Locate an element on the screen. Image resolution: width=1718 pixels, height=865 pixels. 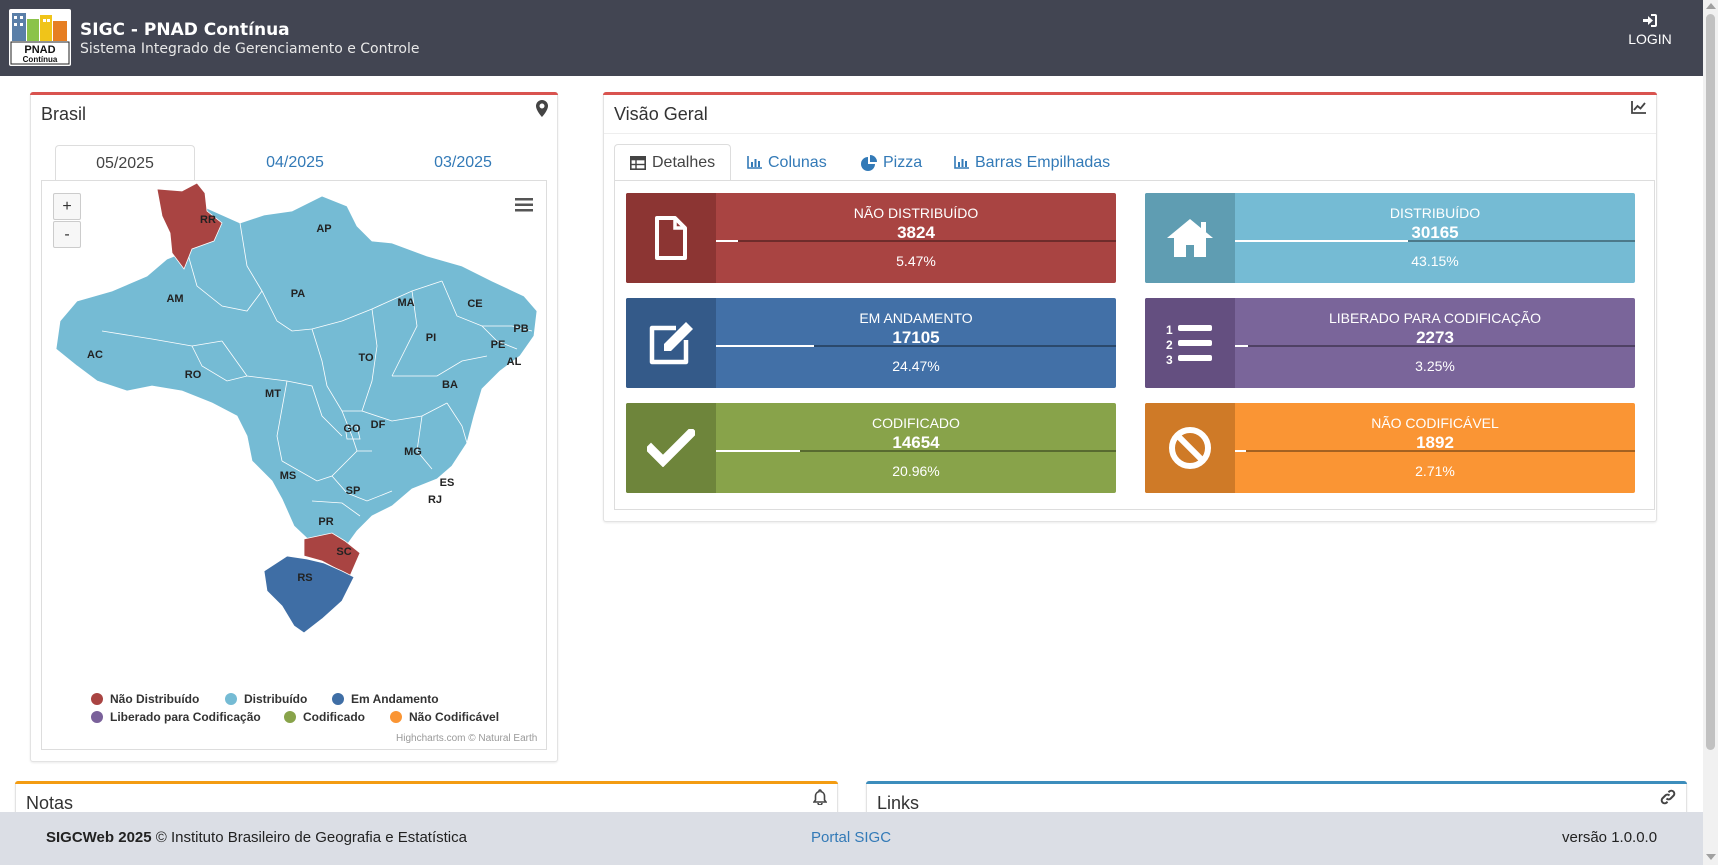
list-ol-icon: 123 is located at coordinates (1190, 343).